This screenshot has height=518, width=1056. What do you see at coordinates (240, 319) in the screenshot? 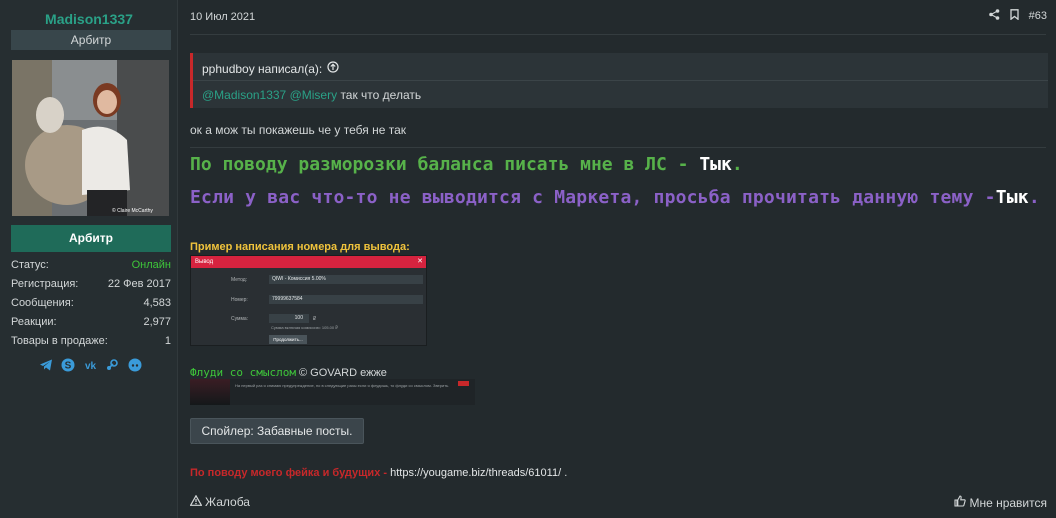
I see `mini-label: Сумма:` at bounding box center [240, 319].